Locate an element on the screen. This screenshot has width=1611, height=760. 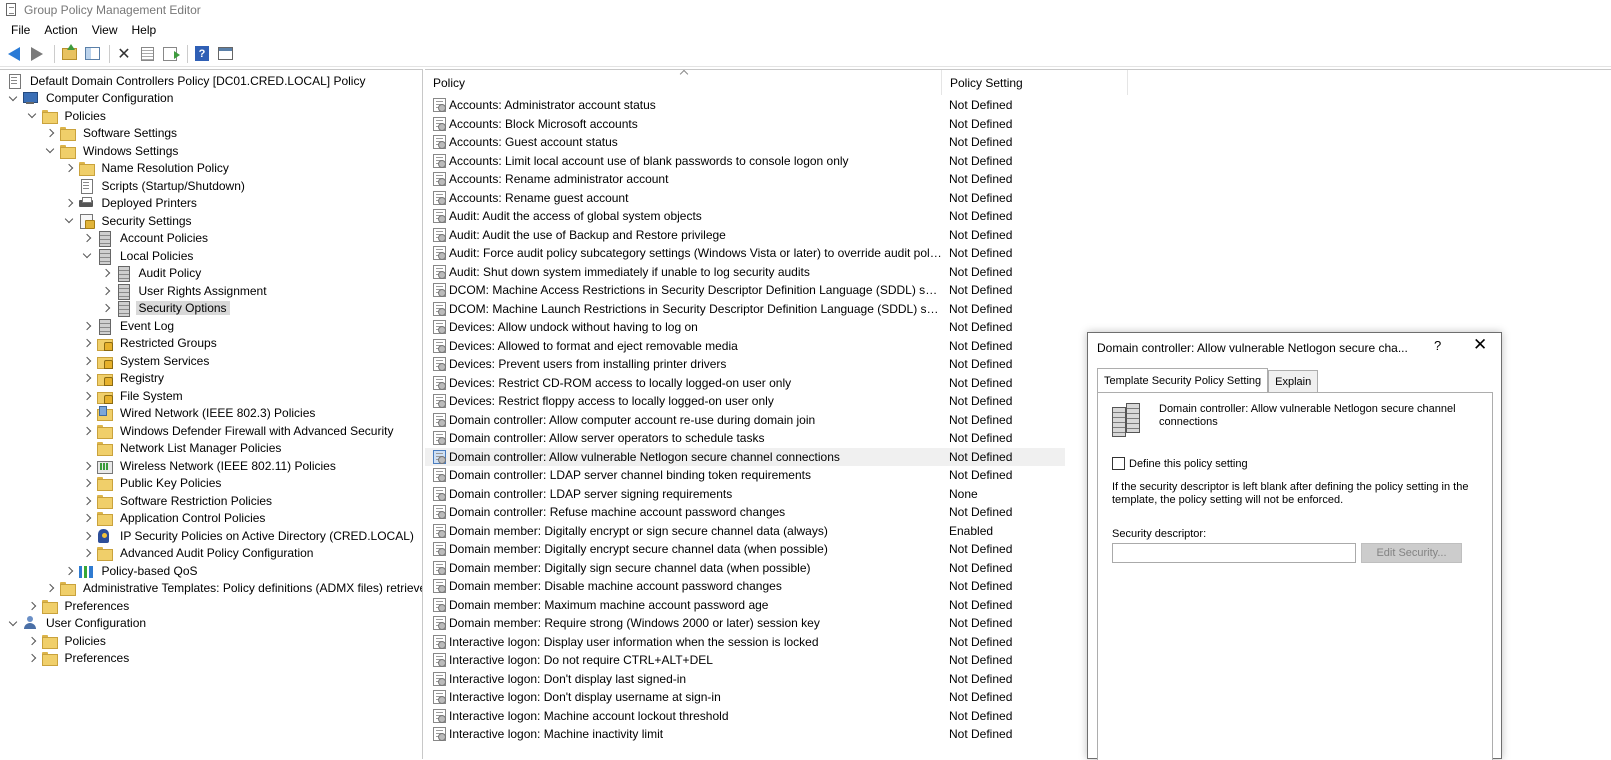
tree-deployed-printers: Deployed Printers is located at coordinates (131, 204).